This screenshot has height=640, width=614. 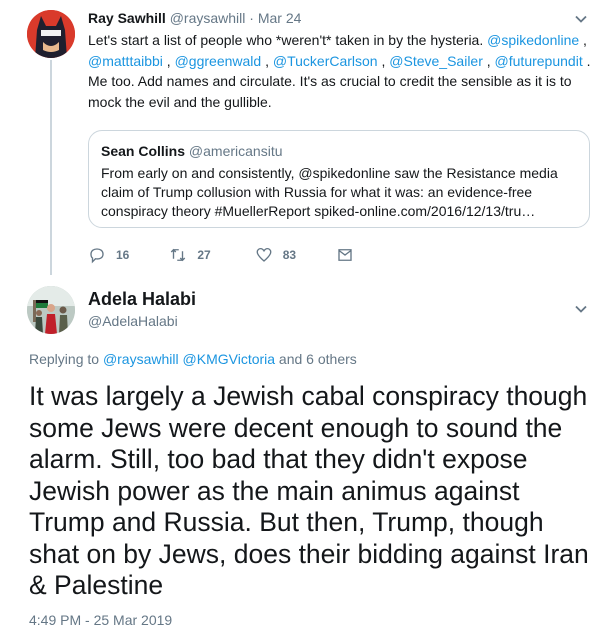 I want to click on author-handle: @raysawhill, so click(x=208, y=18).